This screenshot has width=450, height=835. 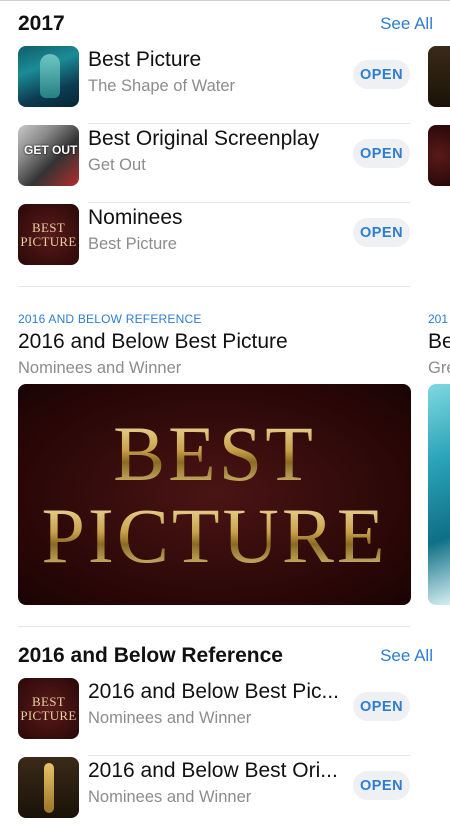 I want to click on peek-subtitle: Gre, so click(x=439, y=368).